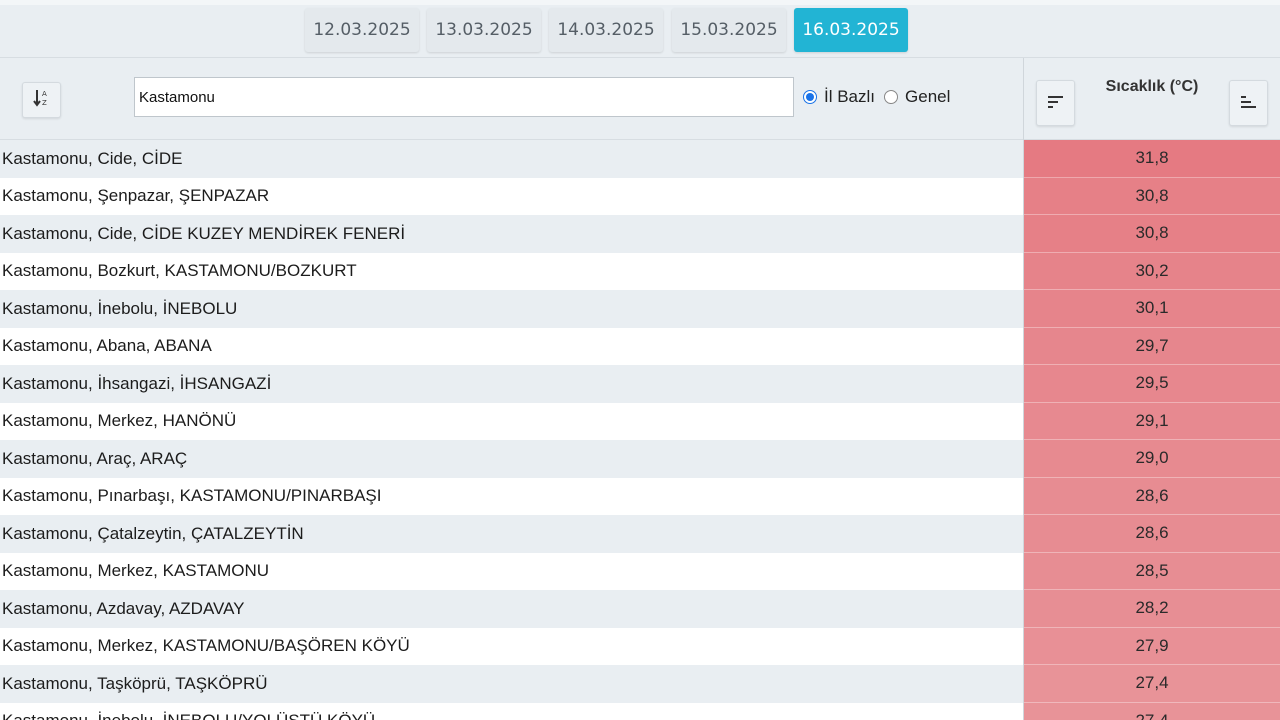 Image resolution: width=1280 pixels, height=720 pixels. I want to click on table-row: Kastamonu, Merkez, KASTAMONU 28,5, so click(640, 571).